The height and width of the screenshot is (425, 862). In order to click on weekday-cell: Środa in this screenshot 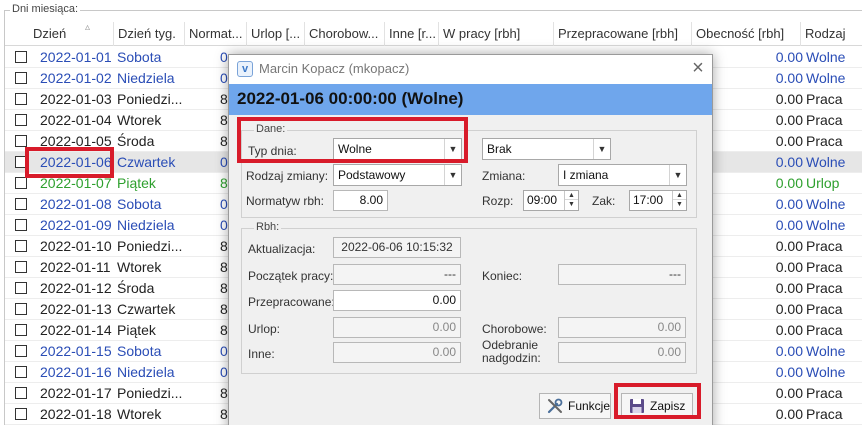, I will do `click(136, 141)`.